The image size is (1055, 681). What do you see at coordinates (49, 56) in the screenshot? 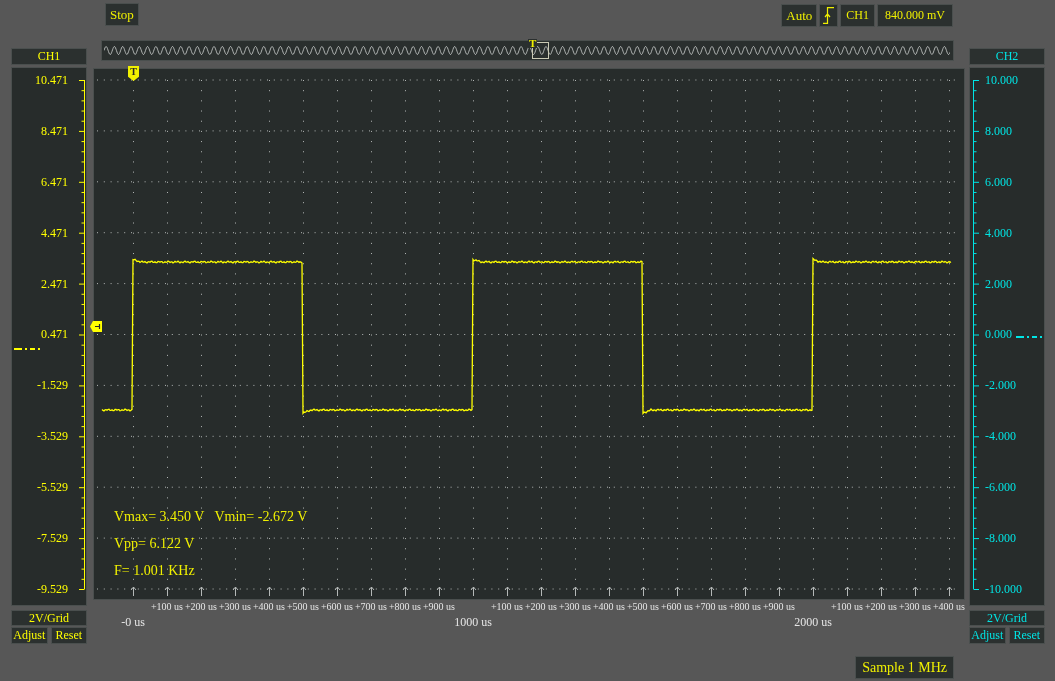
I see `channel-label: CH1` at bounding box center [49, 56].